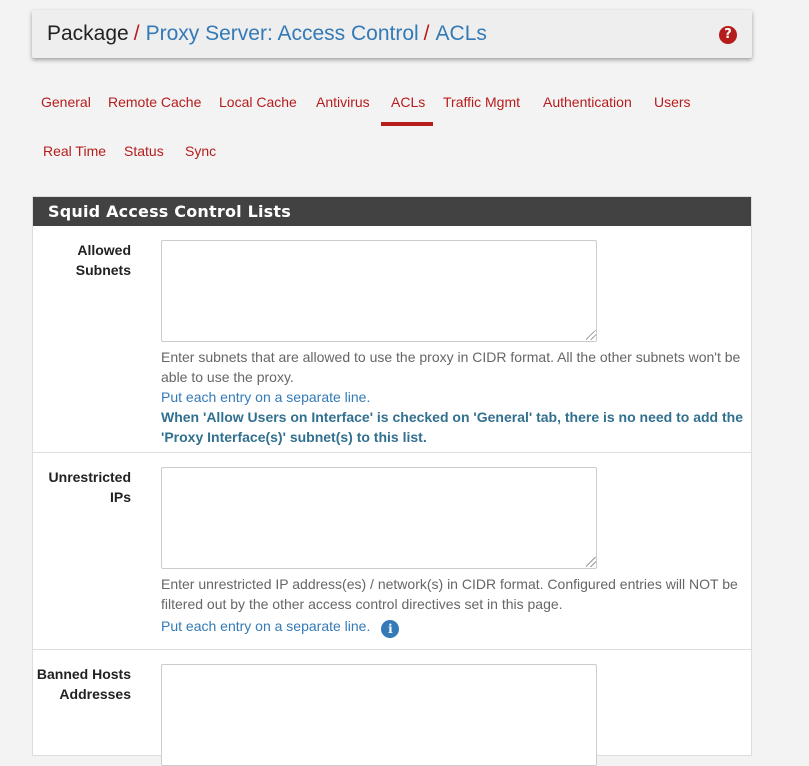 Image resolution: width=809 pixels, height=766 pixels. Describe the element at coordinates (728, 35) in the screenshot. I see `help-icon: ?` at that location.